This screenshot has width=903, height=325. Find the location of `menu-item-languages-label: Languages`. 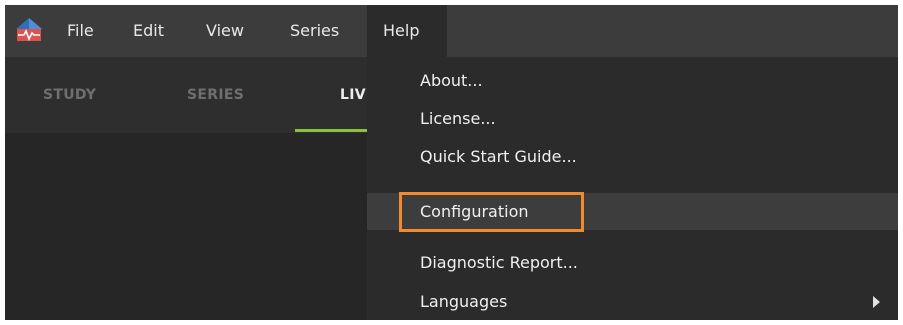

menu-item-languages-label: Languages is located at coordinates (464, 301).